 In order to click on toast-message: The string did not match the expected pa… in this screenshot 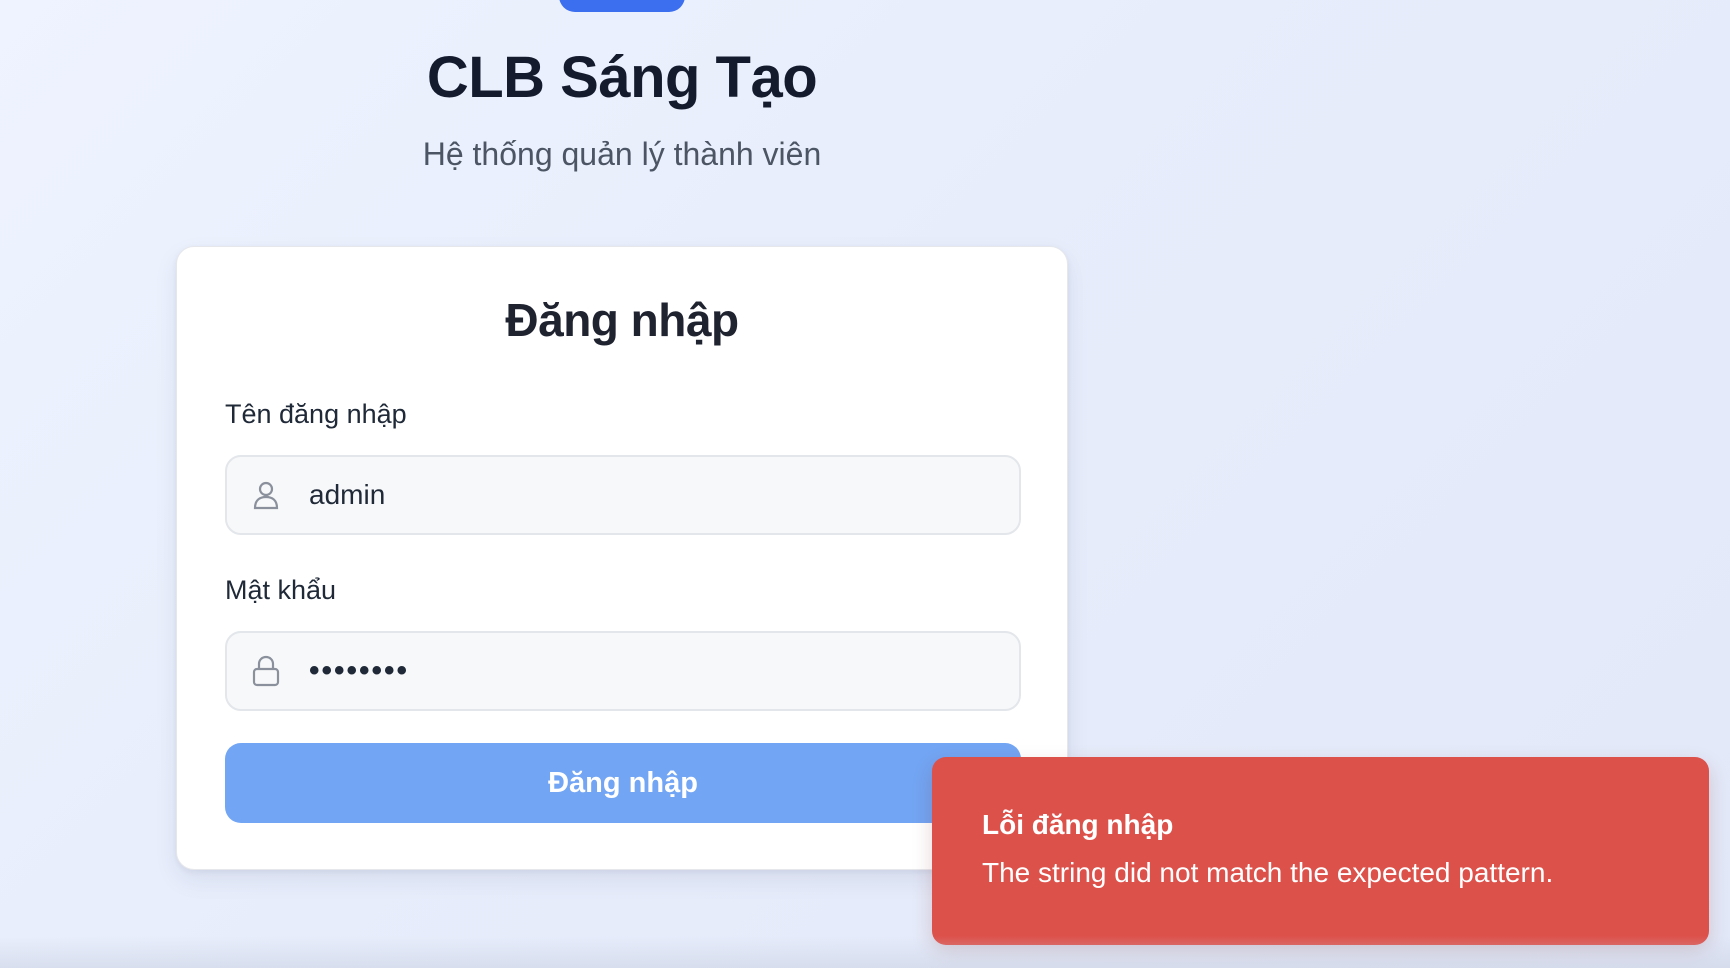, I will do `click(1268, 872)`.